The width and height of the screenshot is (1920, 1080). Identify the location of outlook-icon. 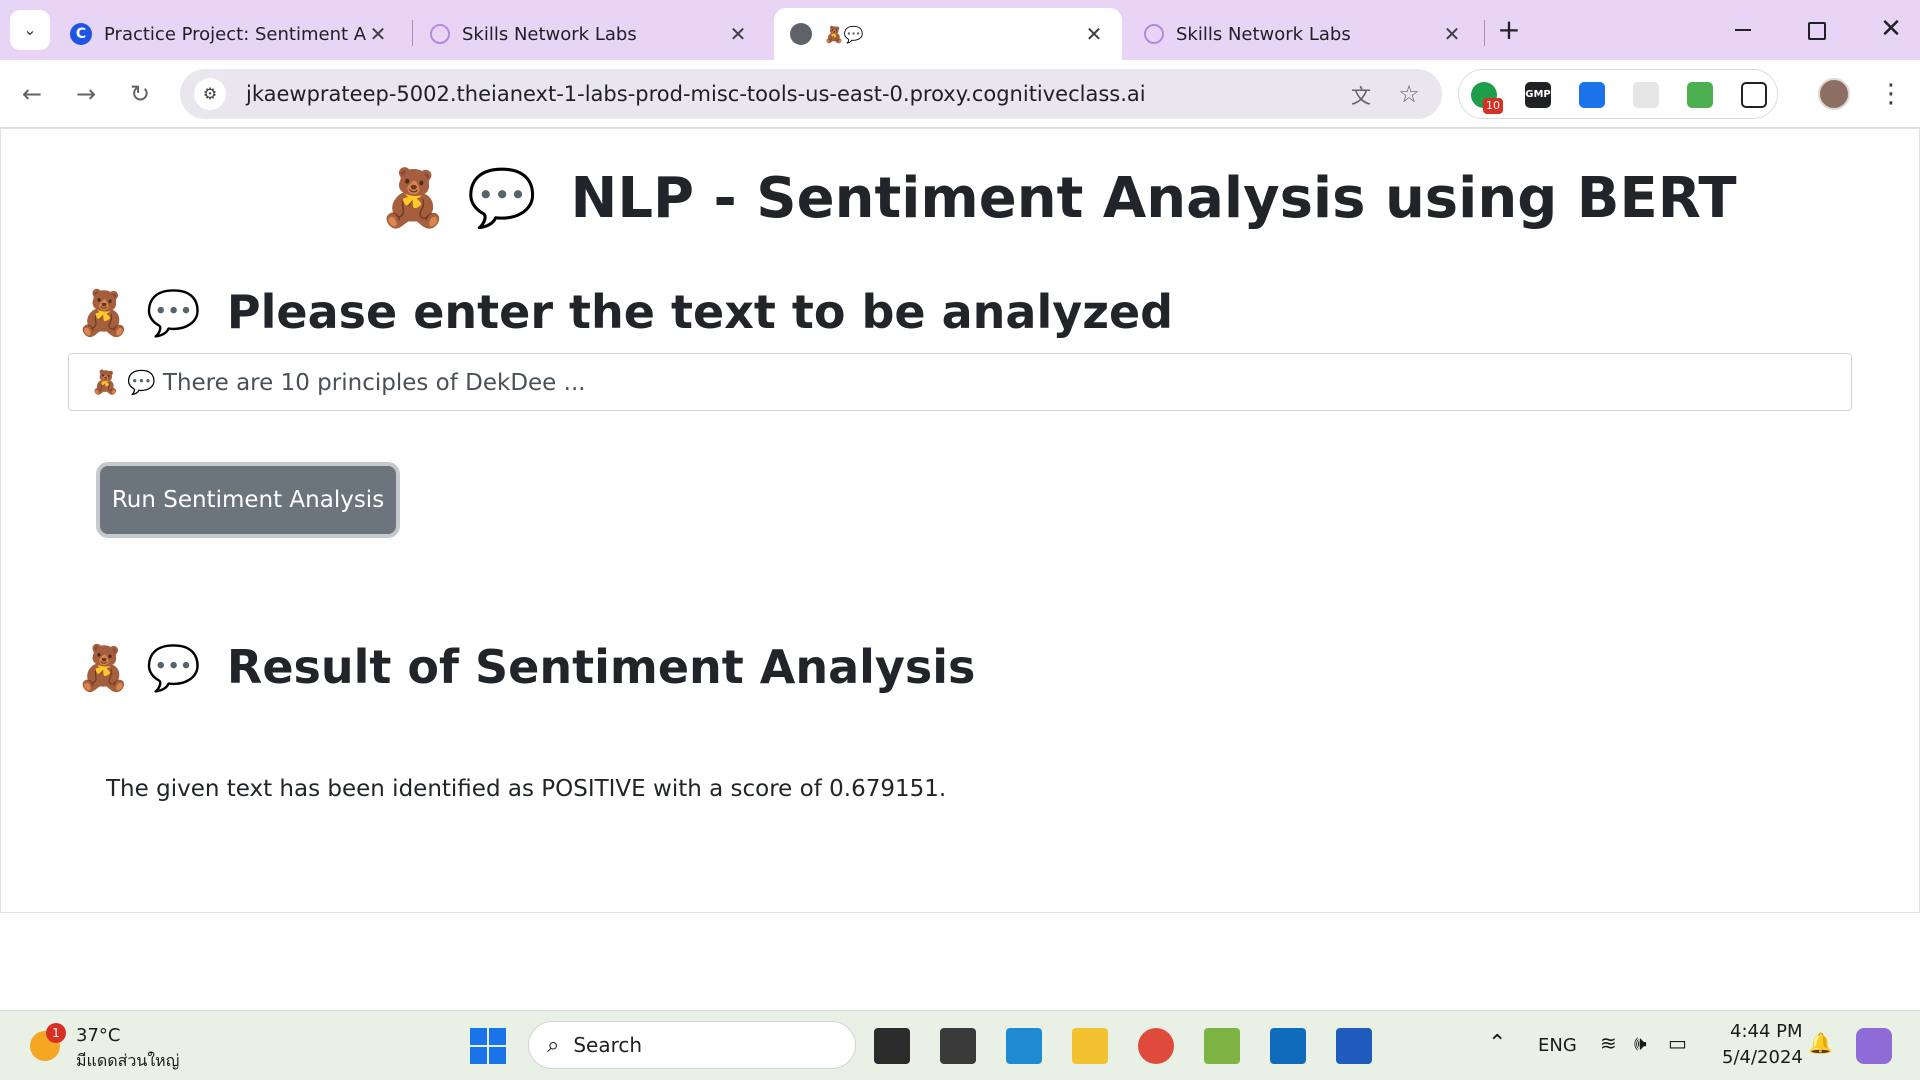
(1288, 1046).